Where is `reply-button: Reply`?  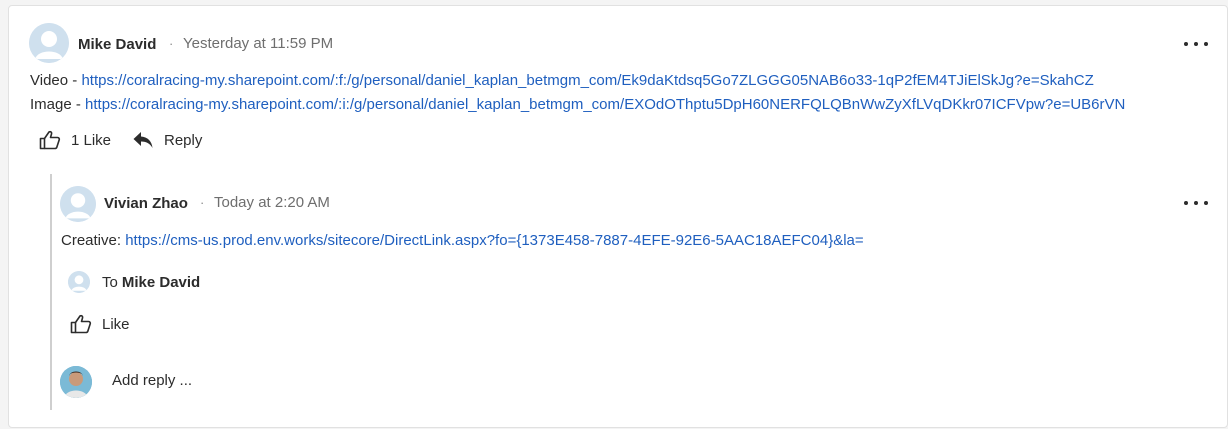 reply-button: Reply is located at coordinates (167, 140).